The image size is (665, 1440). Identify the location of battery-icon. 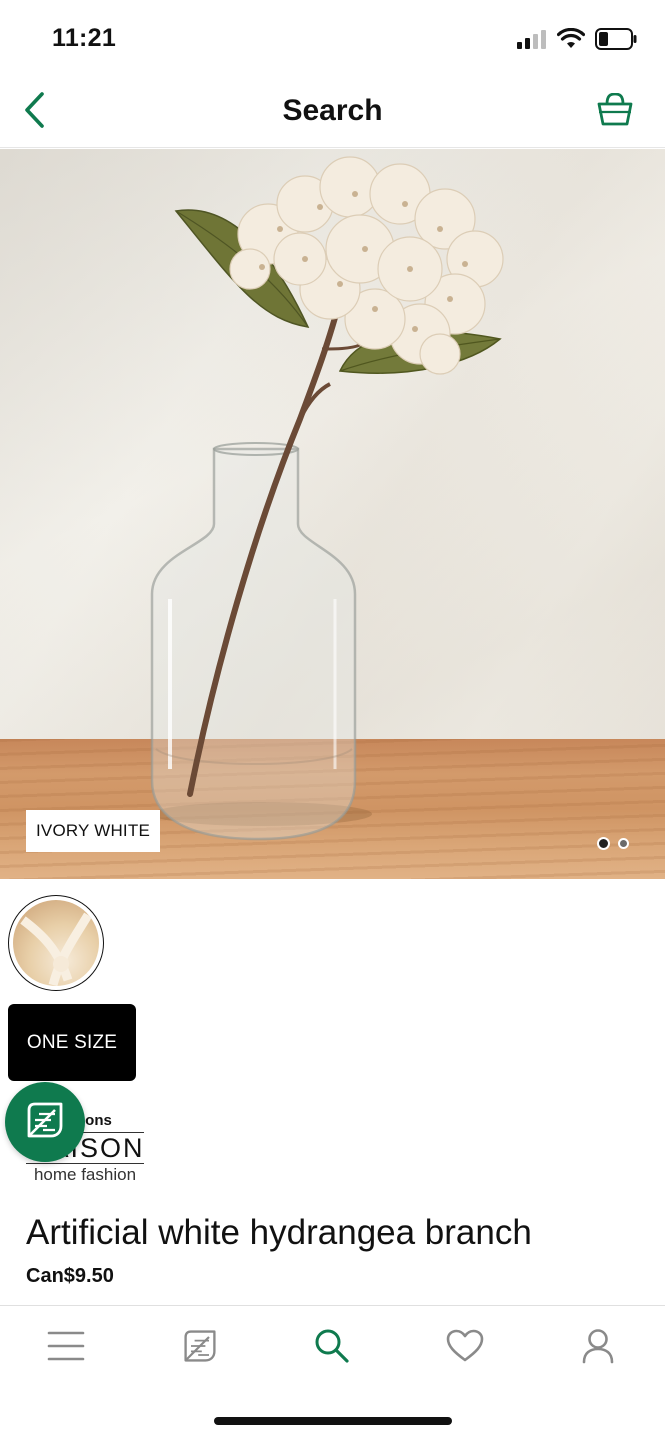
(616, 41).